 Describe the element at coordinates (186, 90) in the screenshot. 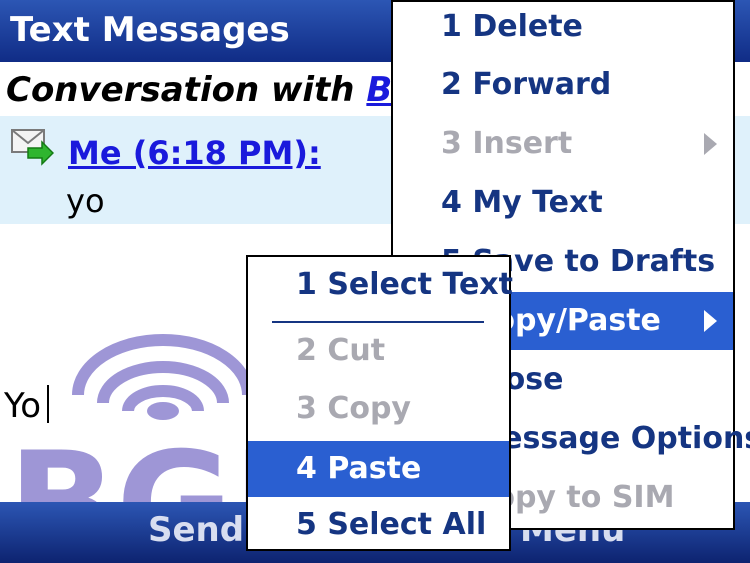

I see `conversation-prefix: Conversation with` at that location.